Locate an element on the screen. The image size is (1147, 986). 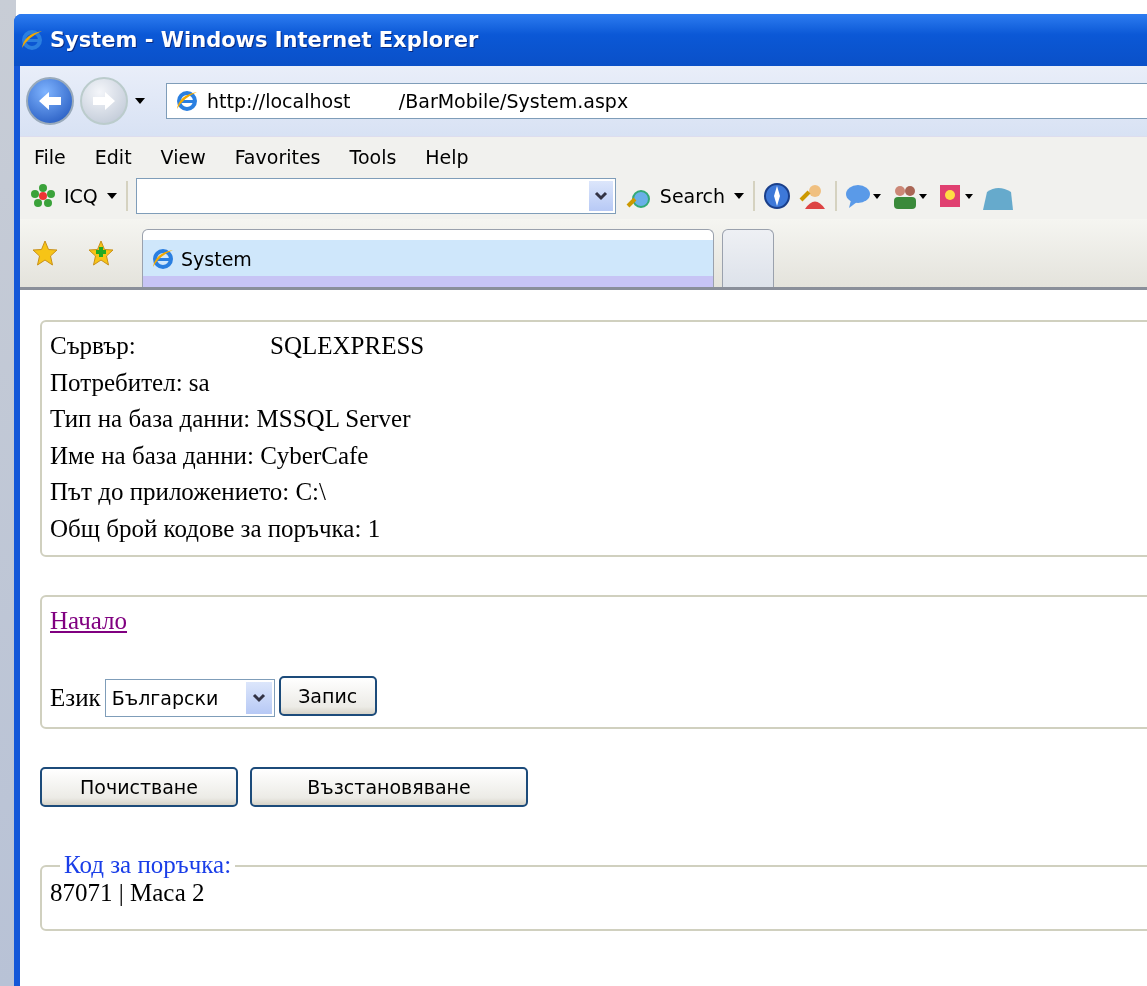
back-arrow-icon is located at coordinates (50, 101).